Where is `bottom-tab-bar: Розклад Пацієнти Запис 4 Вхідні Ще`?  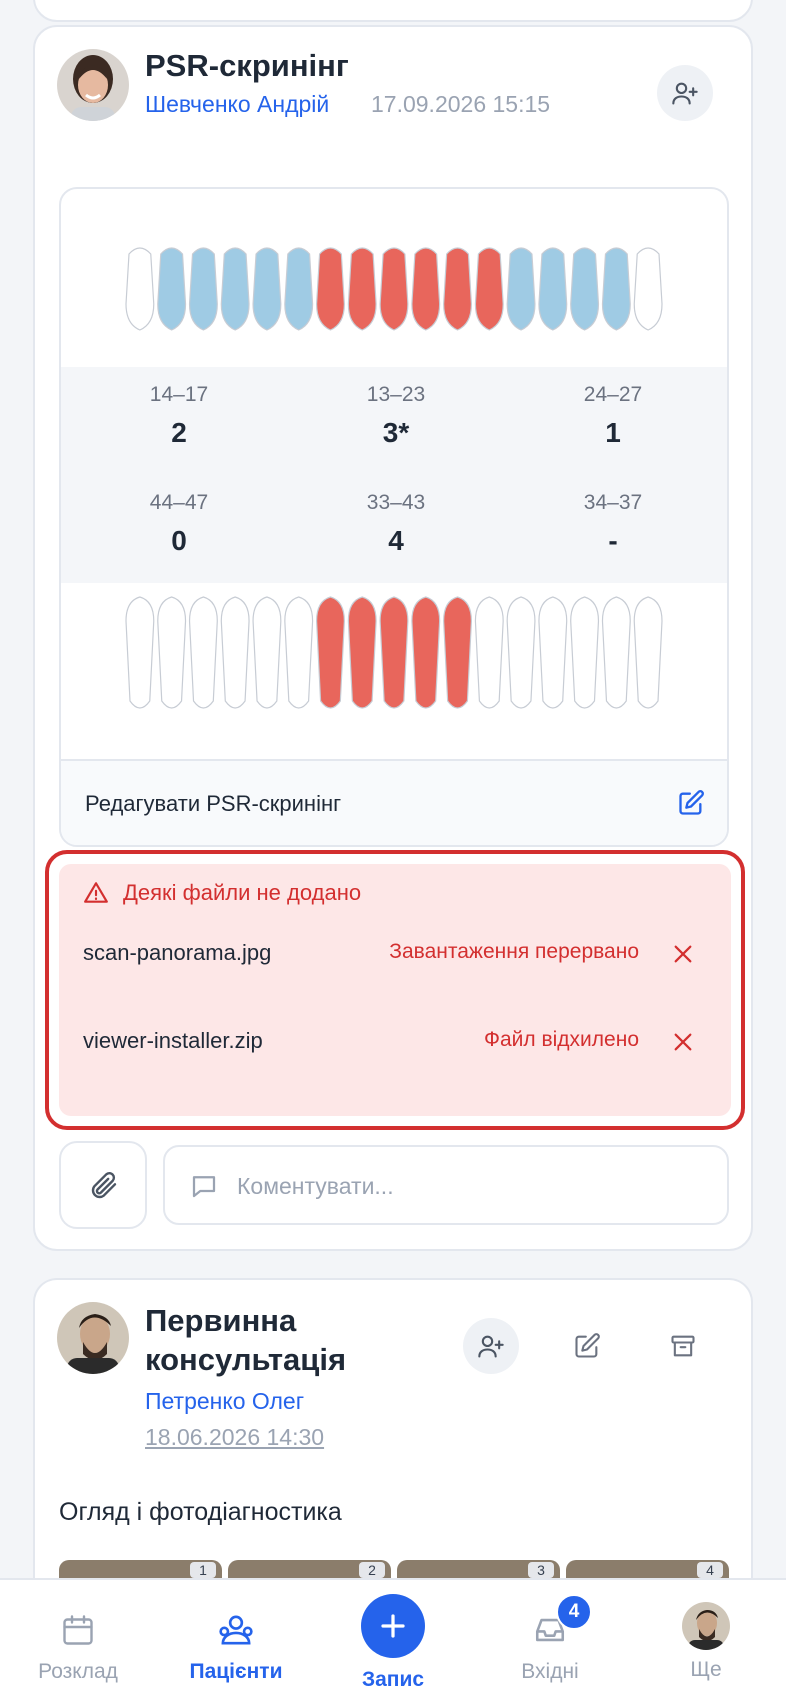
bottom-tab-bar: Розклад Пацієнти Запис 4 Вхідні Ще is located at coordinates (393, 1641).